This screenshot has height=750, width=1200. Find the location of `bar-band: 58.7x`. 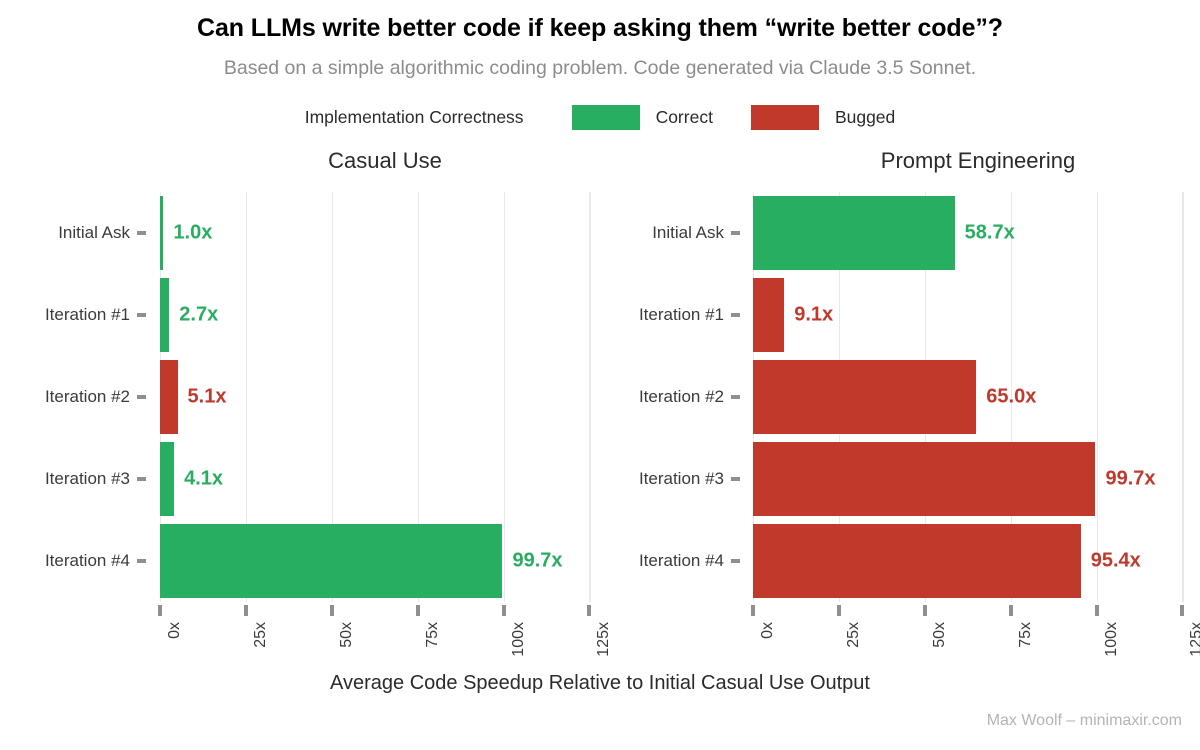

bar-band: 58.7x is located at coordinates (976, 233).